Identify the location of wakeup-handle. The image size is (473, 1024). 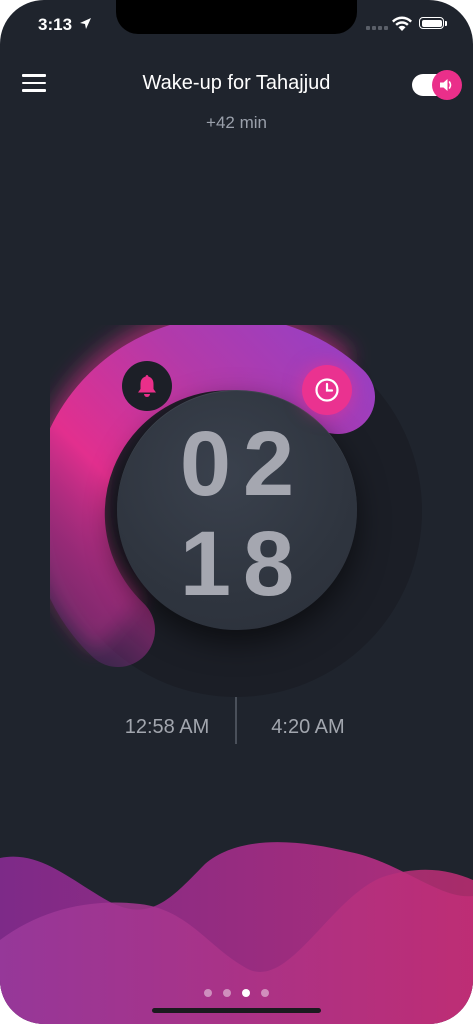
(327, 390).